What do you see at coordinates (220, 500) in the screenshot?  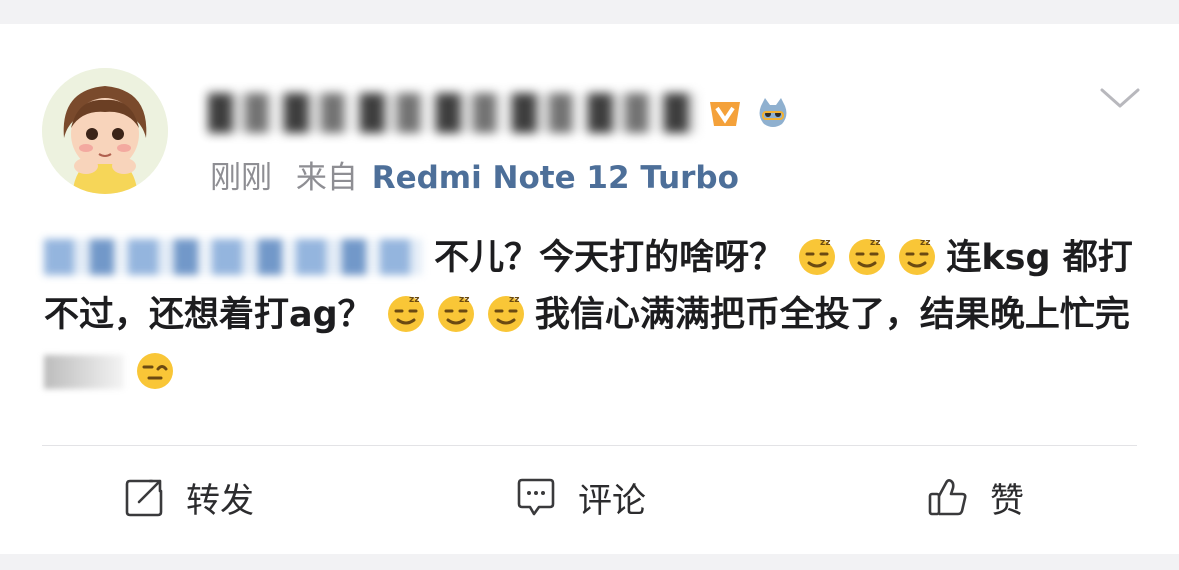 I see `repost-label: 转发` at bounding box center [220, 500].